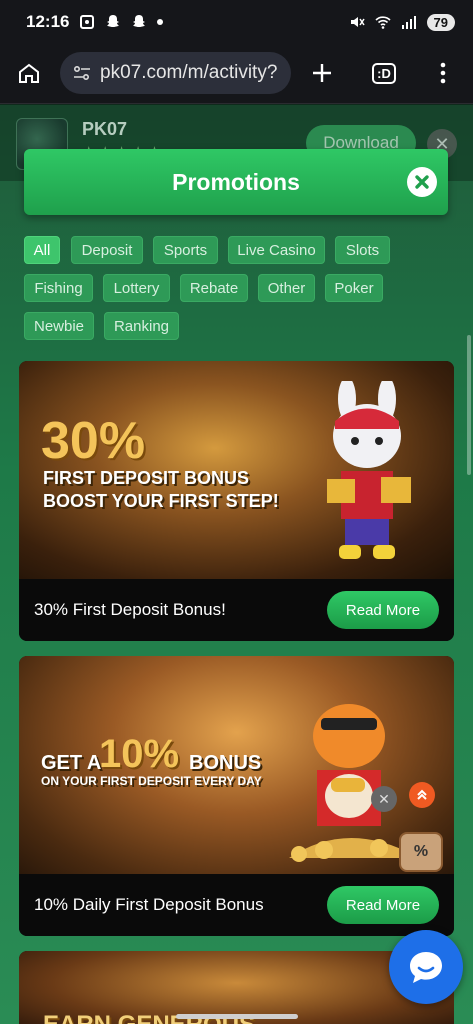 The width and height of the screenshot is (473, 1024). I want to click on filter-chip-other: Other, so click(286, 288).